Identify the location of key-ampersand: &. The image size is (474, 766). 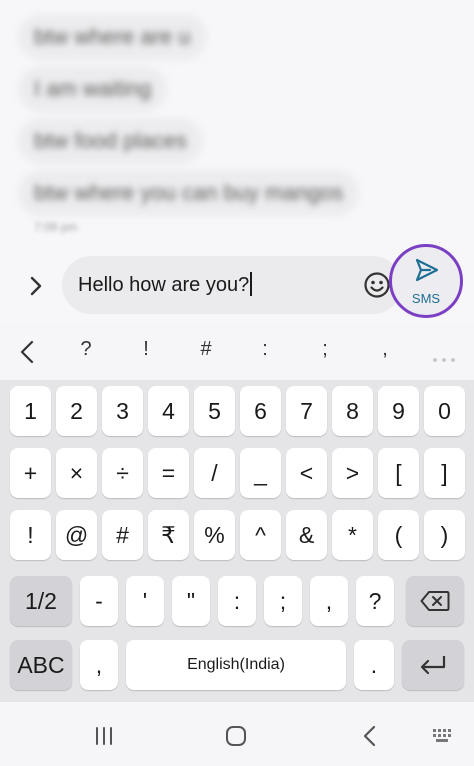
(306, 535).